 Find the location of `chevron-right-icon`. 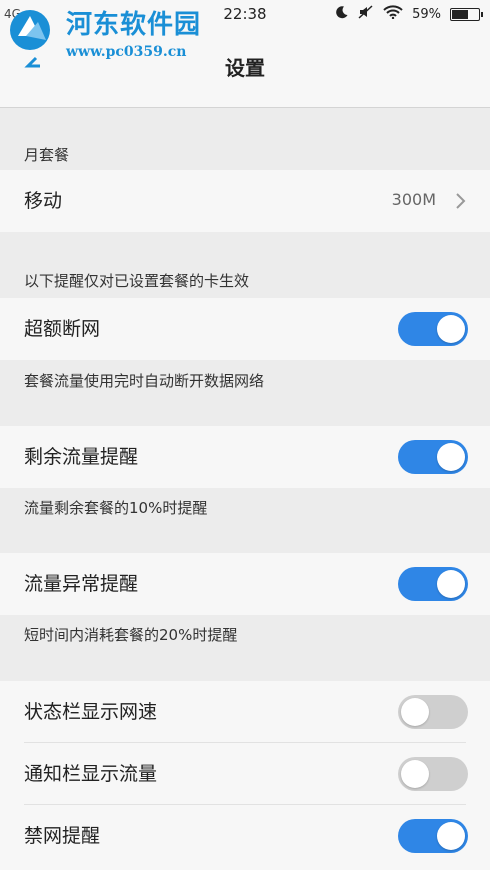

chevron-right-icon is located at coordinates (461, 201).